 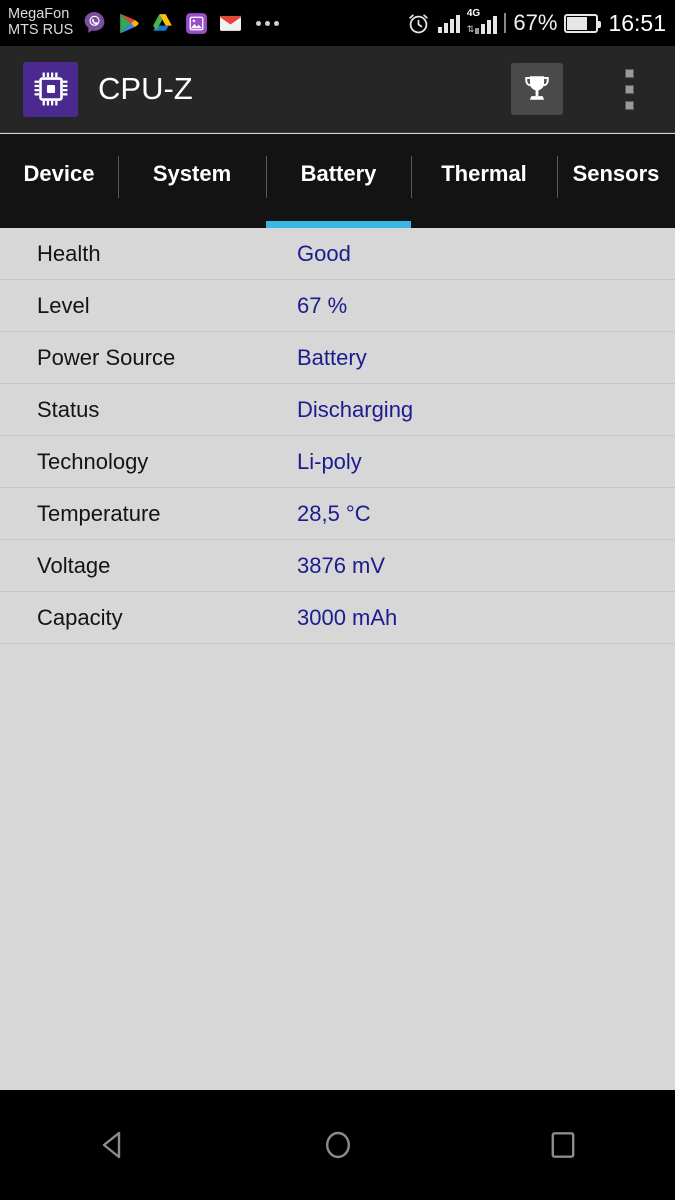 I want to click on tab-sensors: Sensors, so click(x=616, y=181).